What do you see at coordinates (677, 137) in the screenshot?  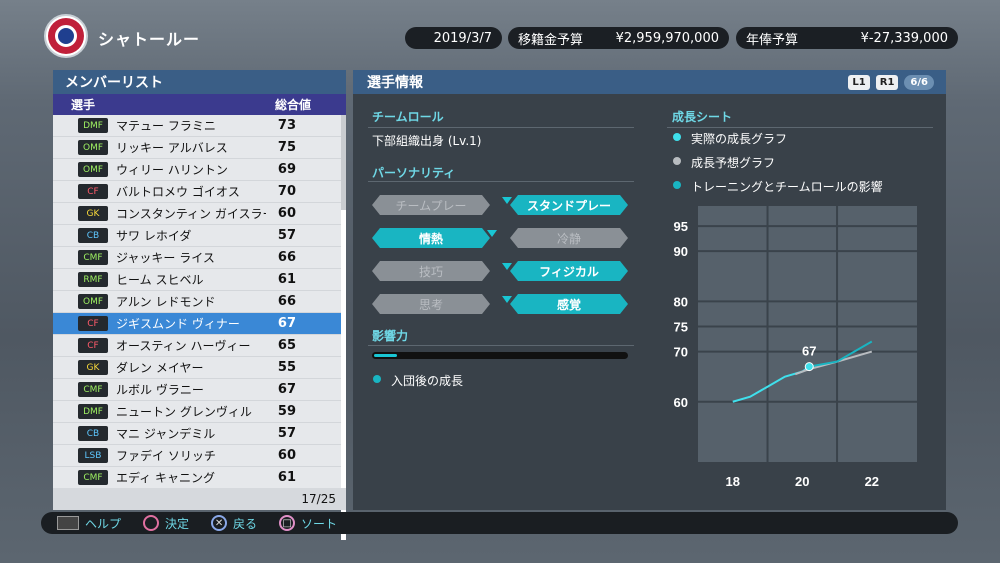 I see `legend-dot-actual` at bounding box center [677, 137].